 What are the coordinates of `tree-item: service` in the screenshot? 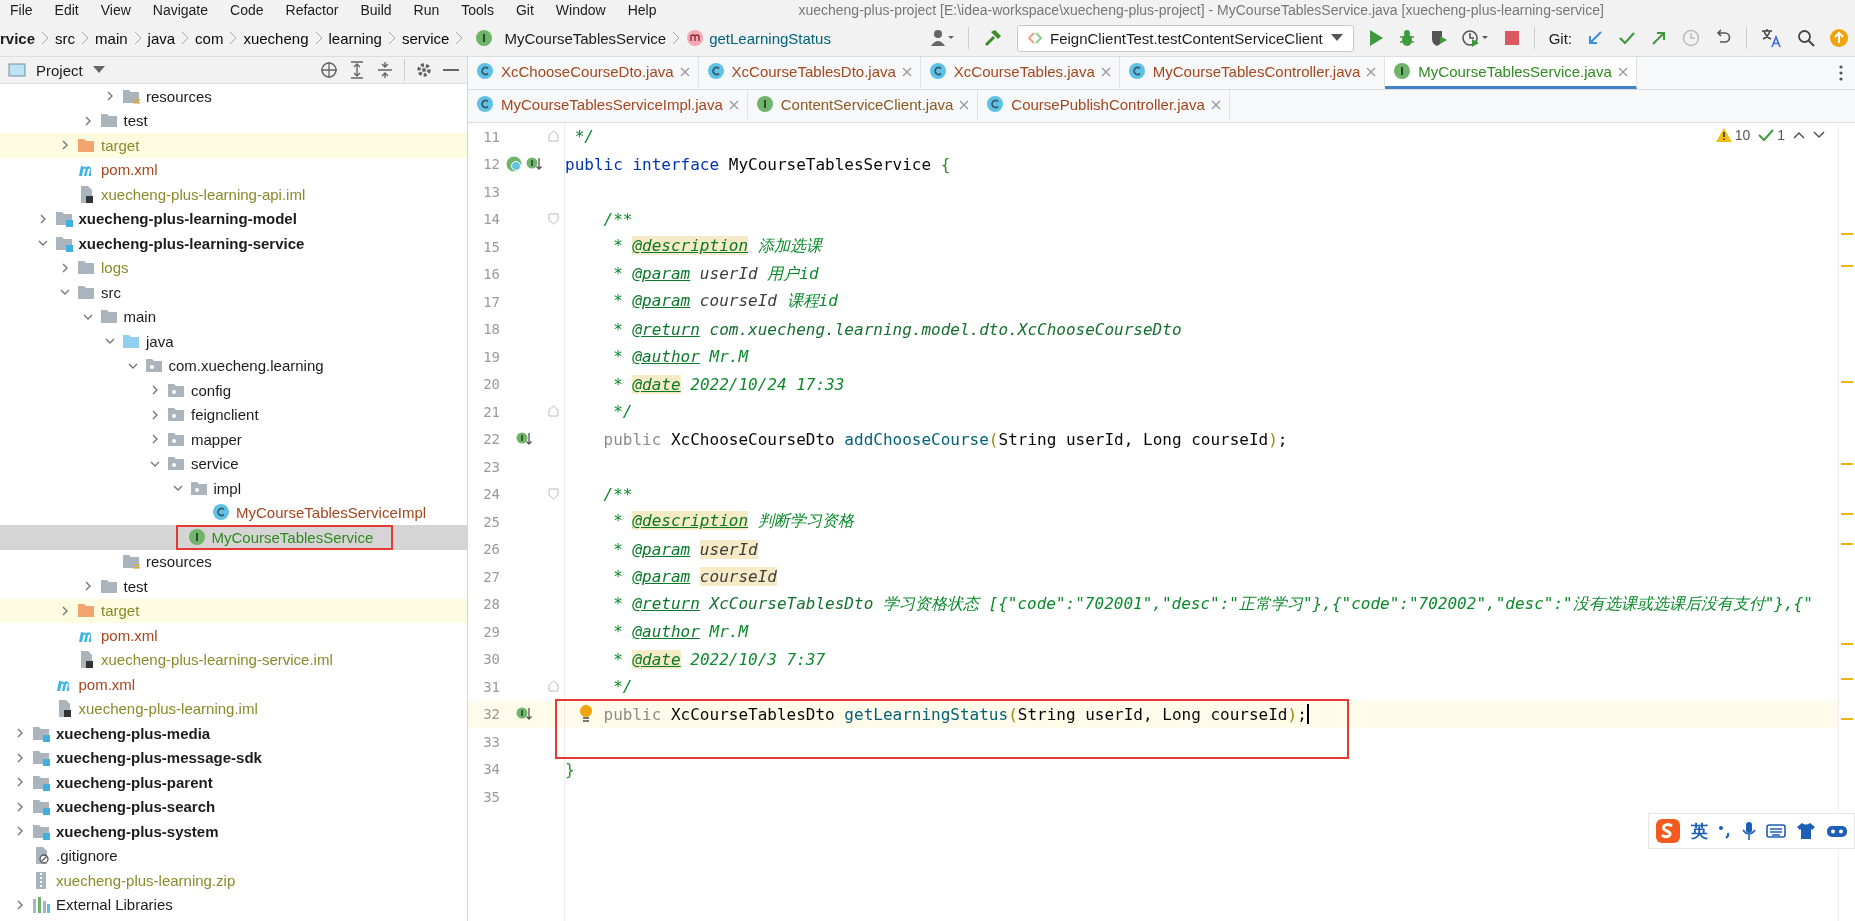 It's located at (215, 464).